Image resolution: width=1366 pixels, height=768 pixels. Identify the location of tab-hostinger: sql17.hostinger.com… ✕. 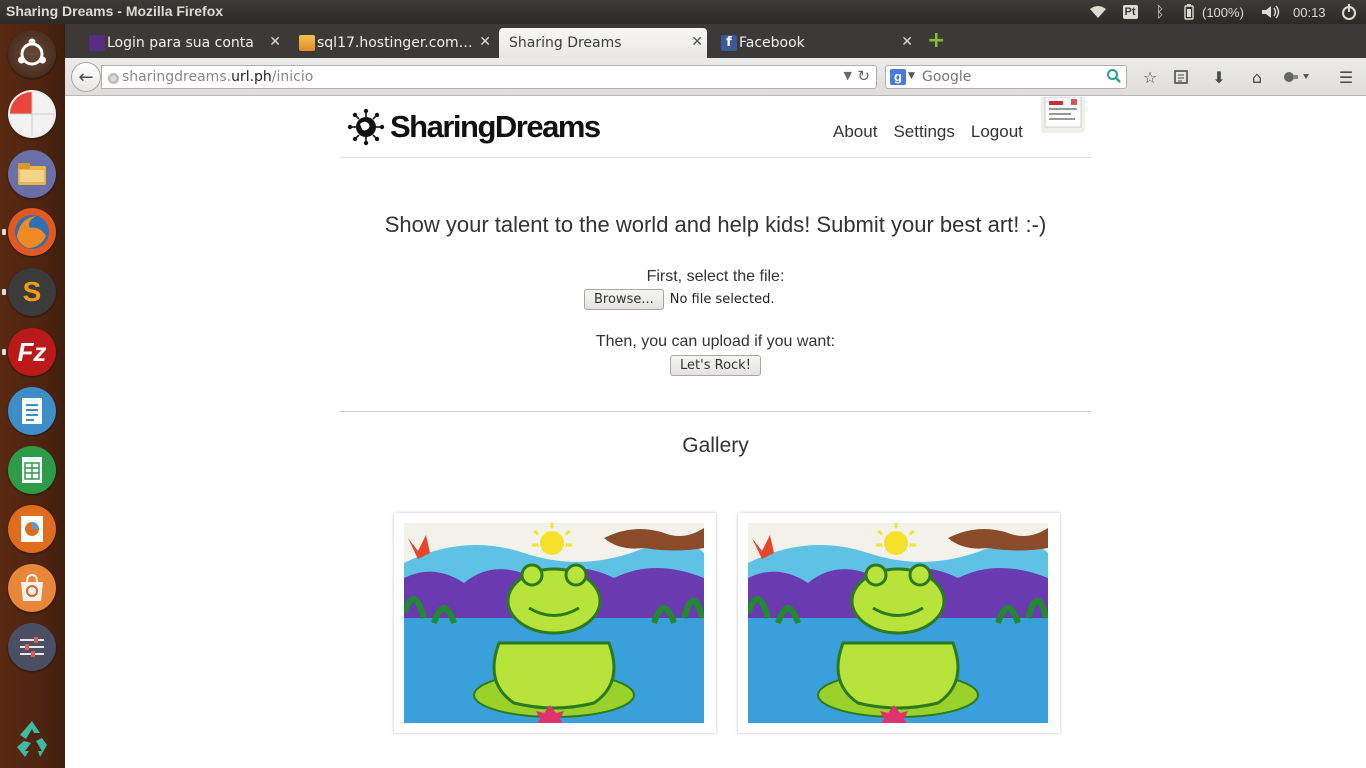
(396, 43).